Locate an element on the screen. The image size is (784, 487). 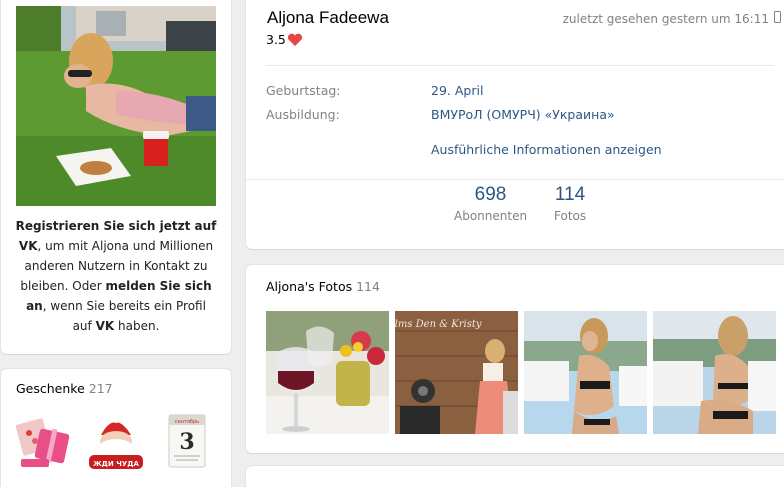
info-row-education: Ausbildung: ВМУРоЛ (ОМУРЧ) «Украина» is located at coordinates (440, 114).